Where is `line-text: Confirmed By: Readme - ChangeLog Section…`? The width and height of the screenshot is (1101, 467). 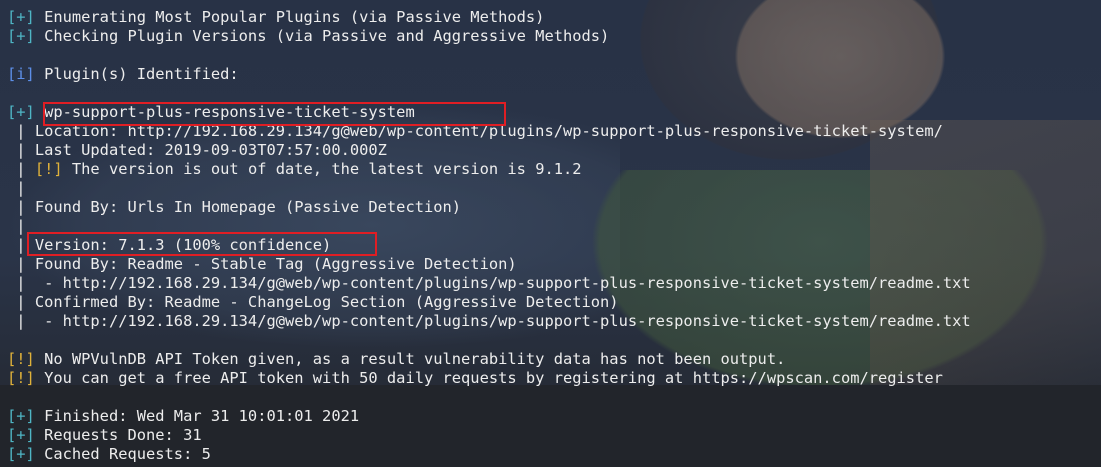 line-text: Confirmed By: Readme - ChangeLog Section… is located at coordinates (326, 302).